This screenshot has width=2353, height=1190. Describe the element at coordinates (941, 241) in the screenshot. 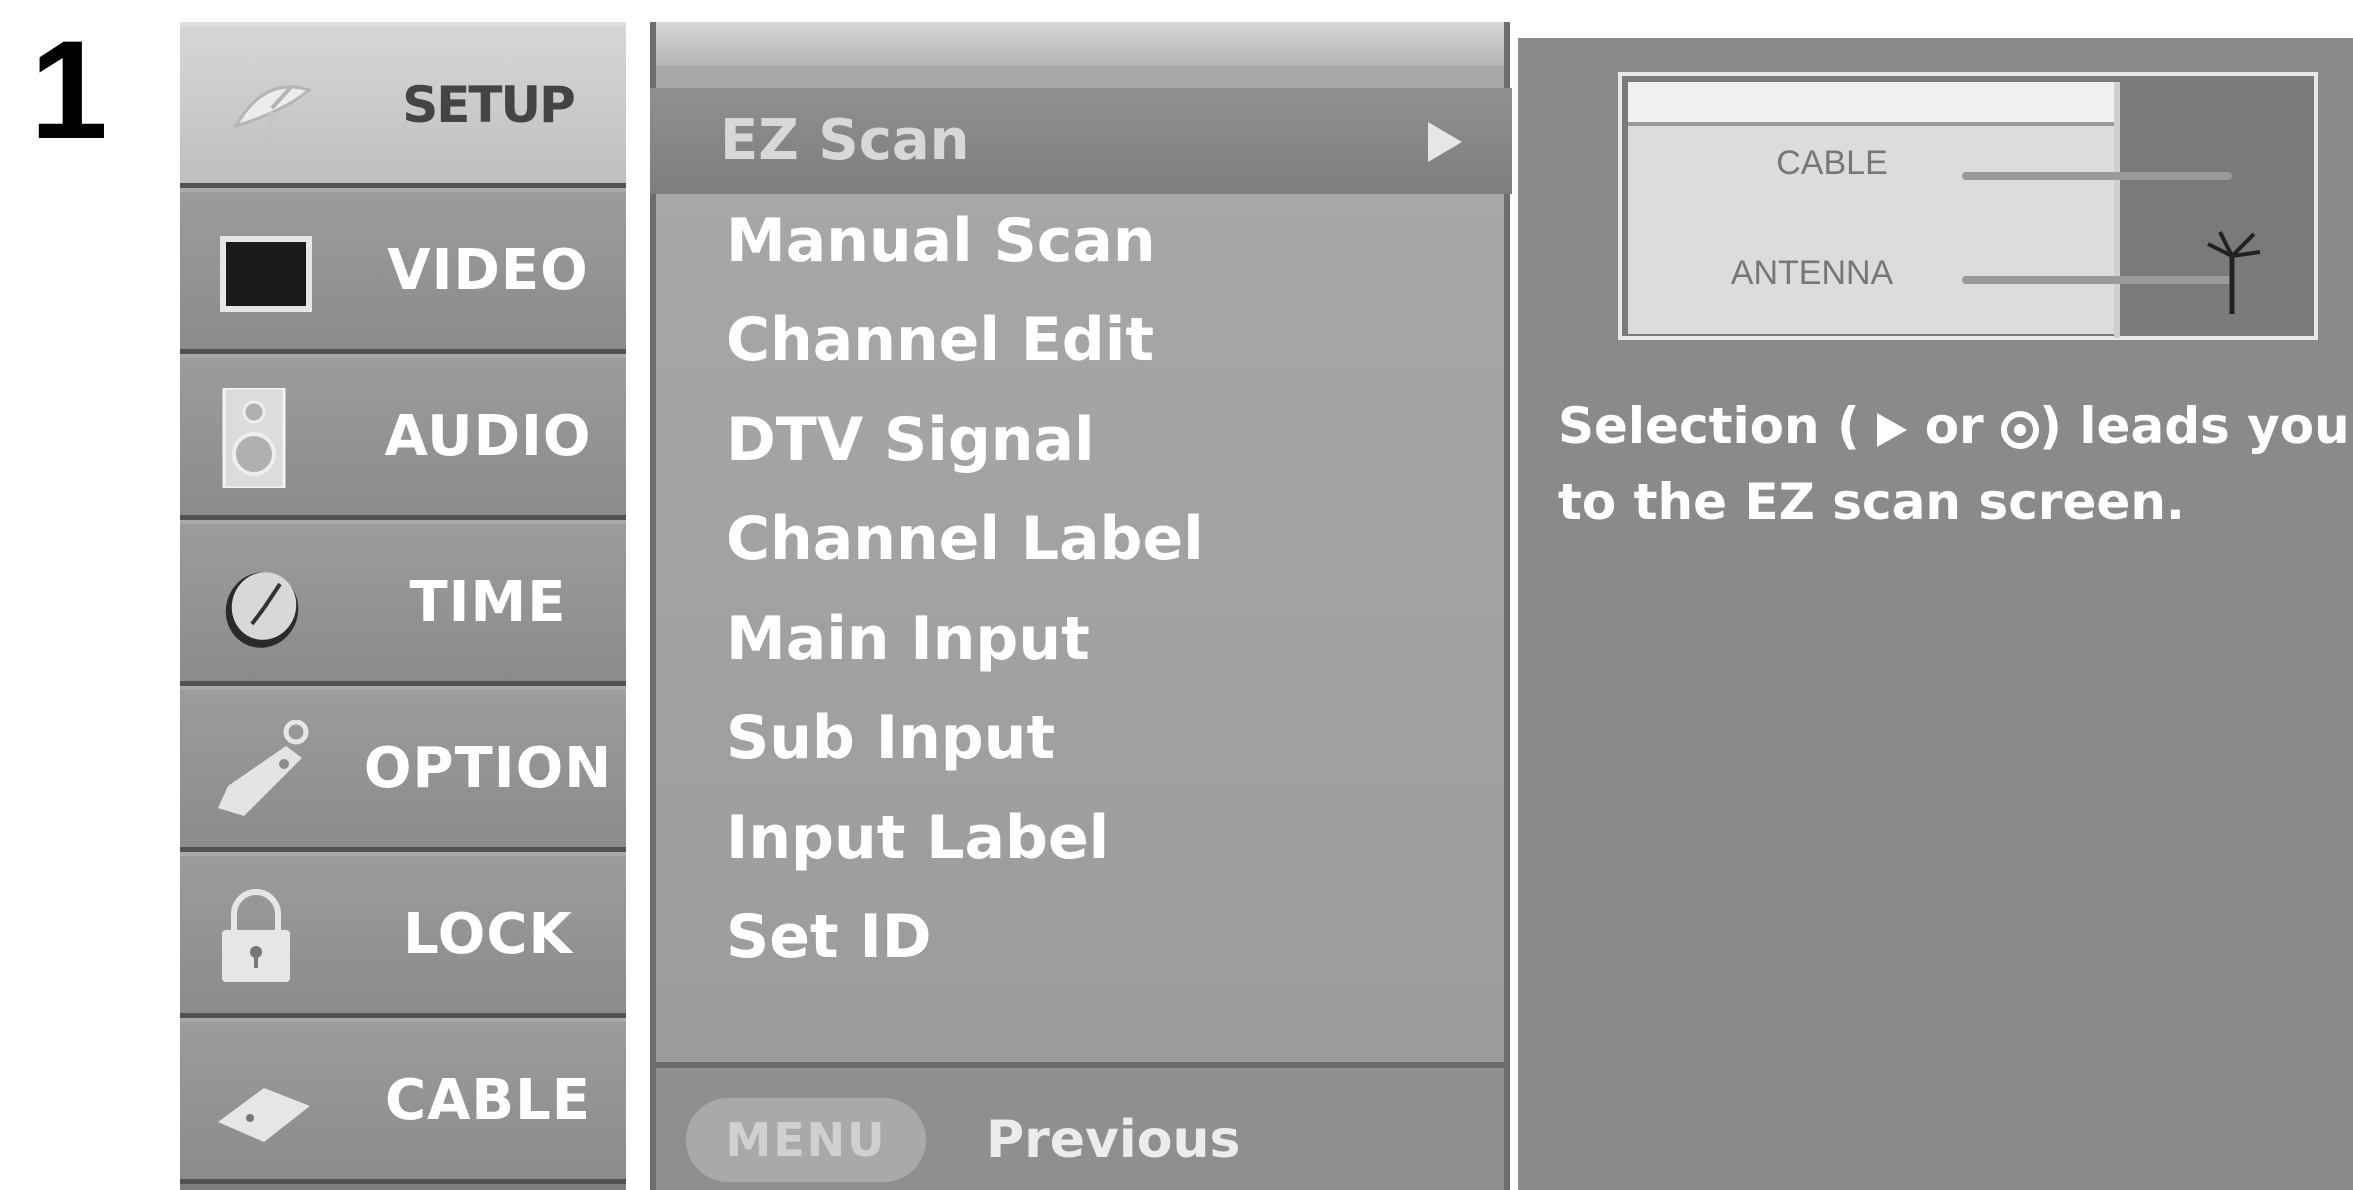

I see `submenu-item-manual-scan: Manual Scan` at that location.